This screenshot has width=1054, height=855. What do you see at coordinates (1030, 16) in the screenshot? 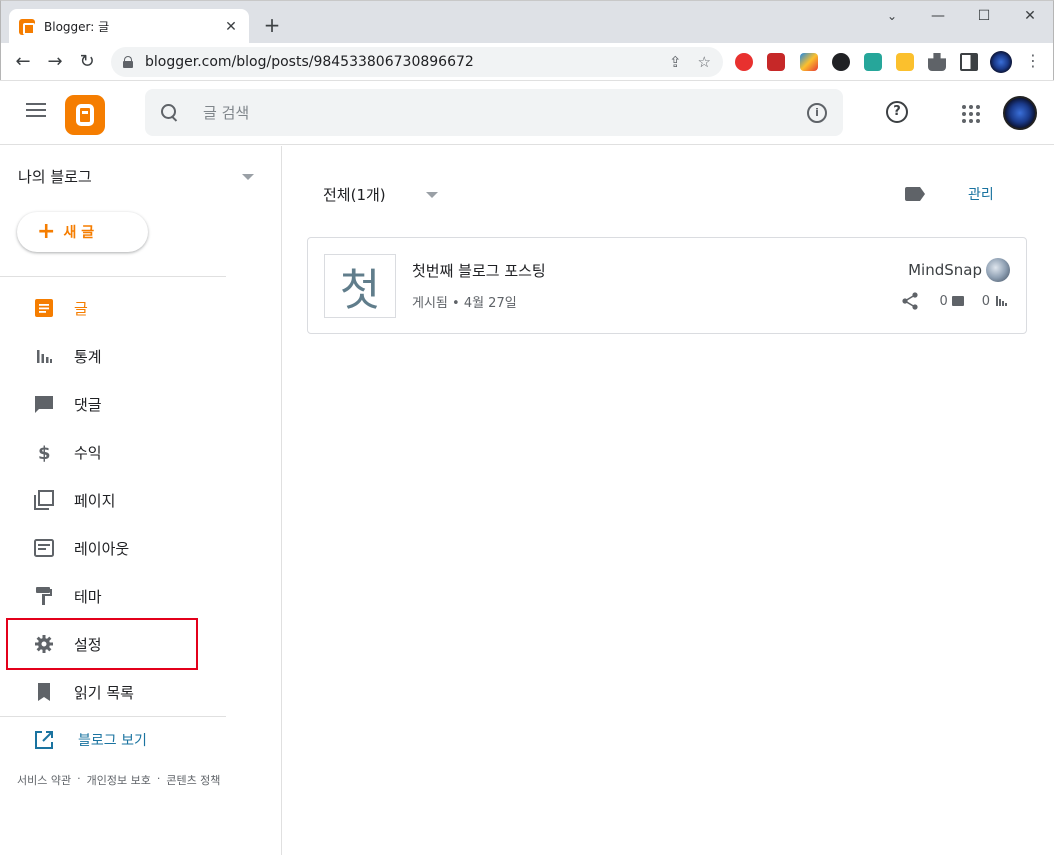
I see `close-window-button: ✕` at bounding box center [1030, 16].